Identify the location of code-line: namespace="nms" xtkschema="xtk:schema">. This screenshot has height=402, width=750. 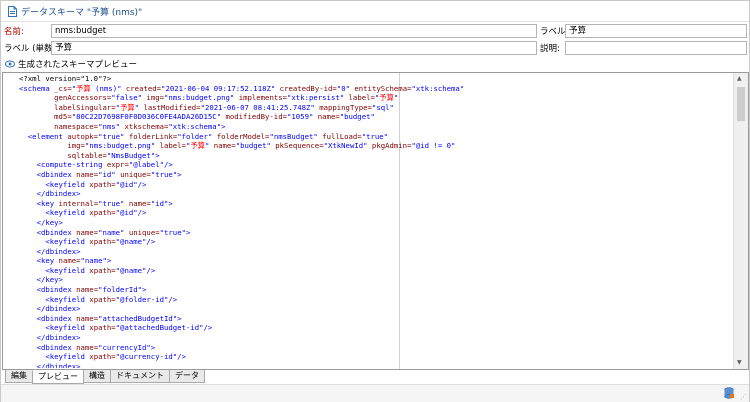
(376, 127).